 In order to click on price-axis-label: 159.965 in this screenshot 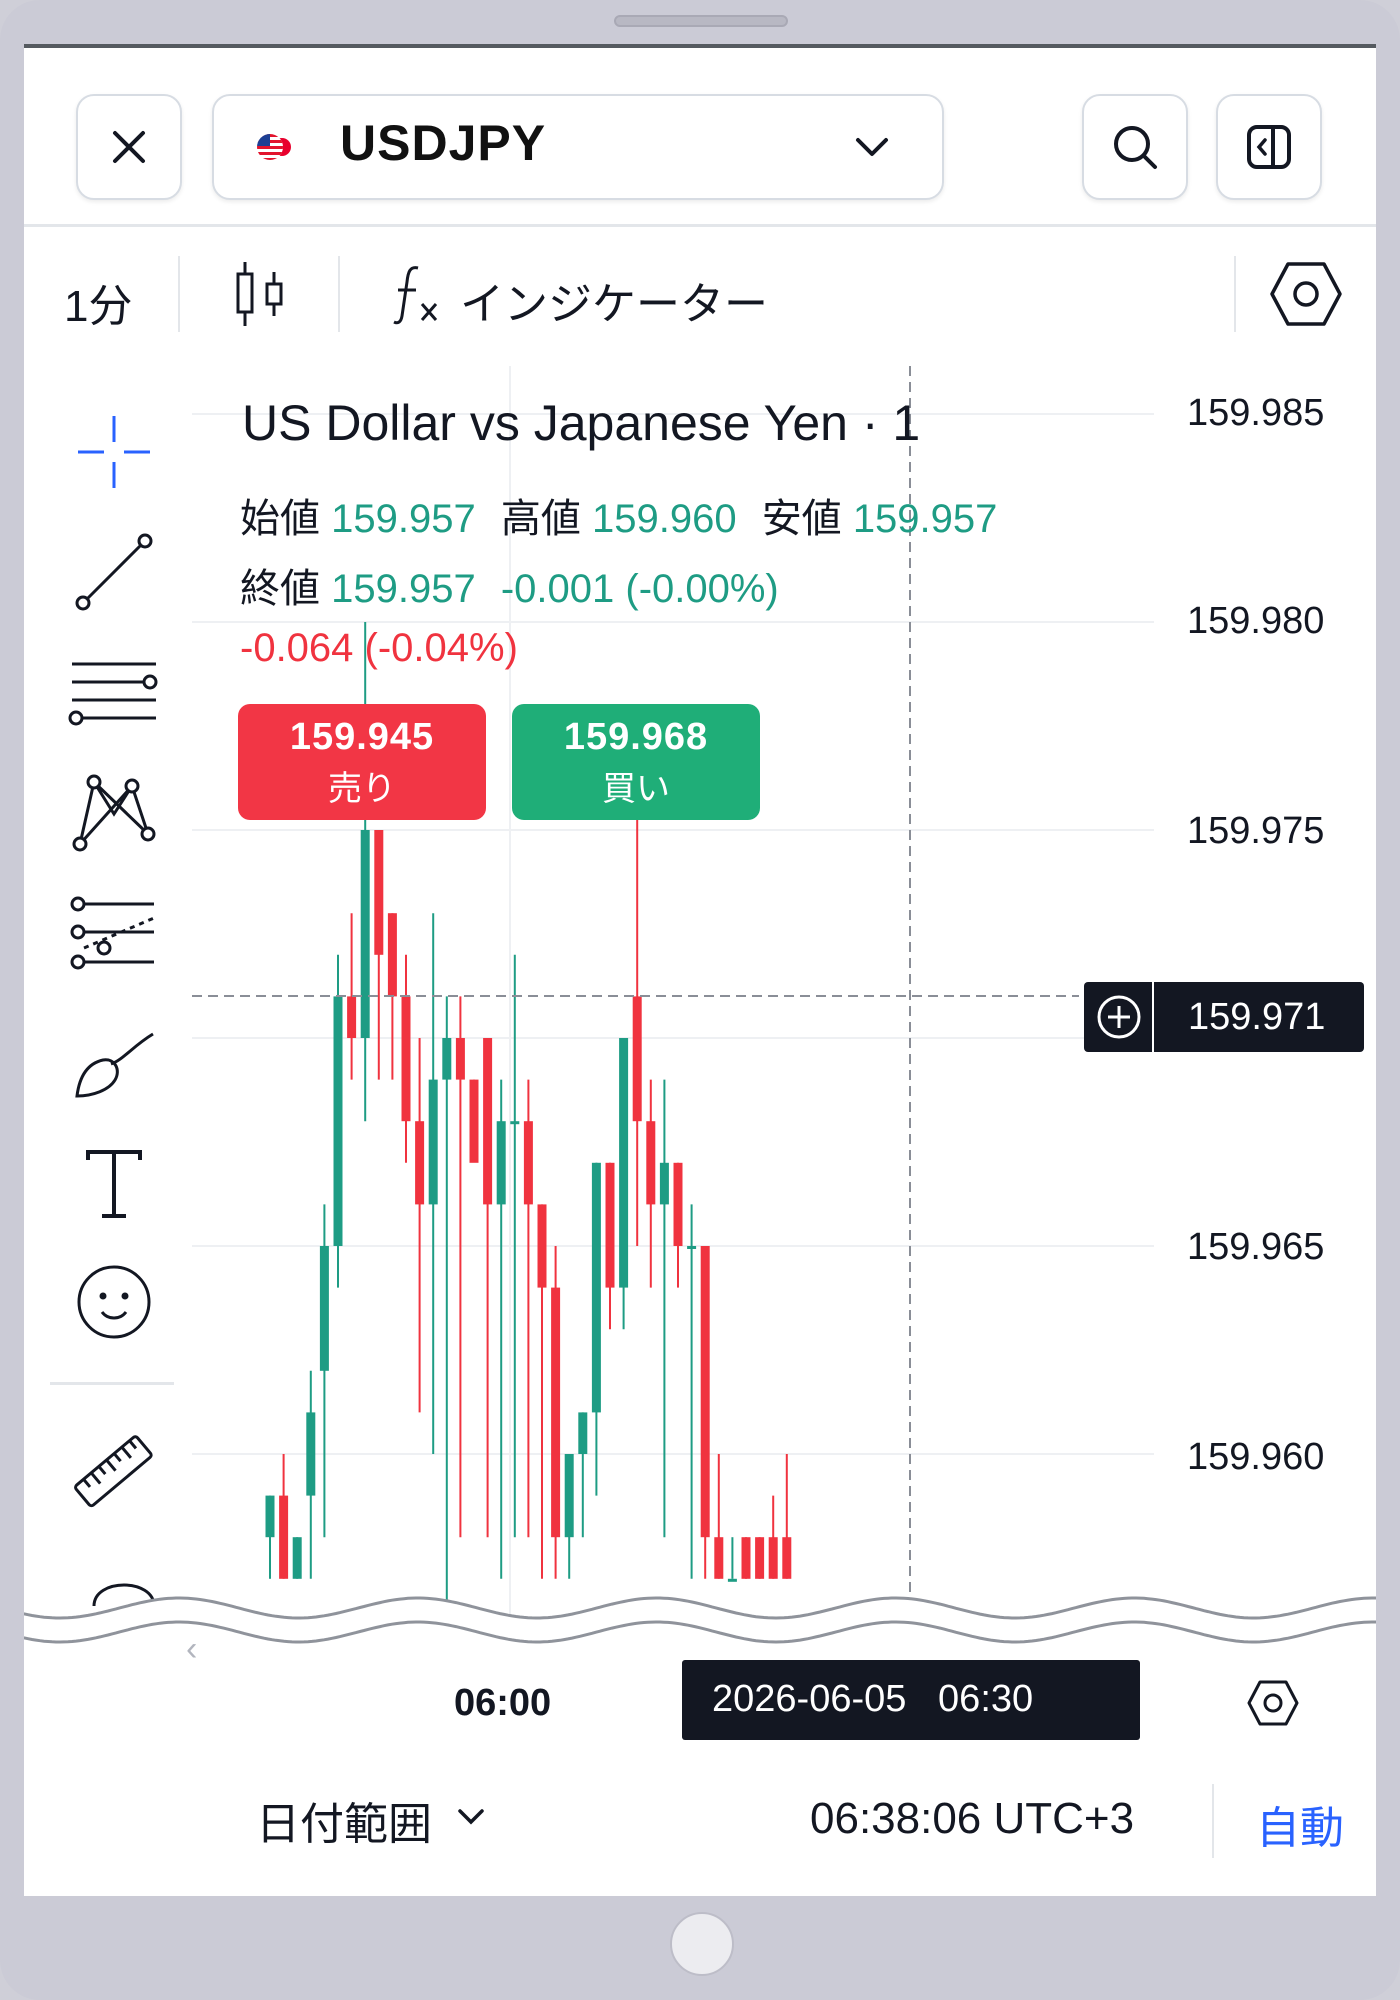, I will do `click(1256, 1247)`.